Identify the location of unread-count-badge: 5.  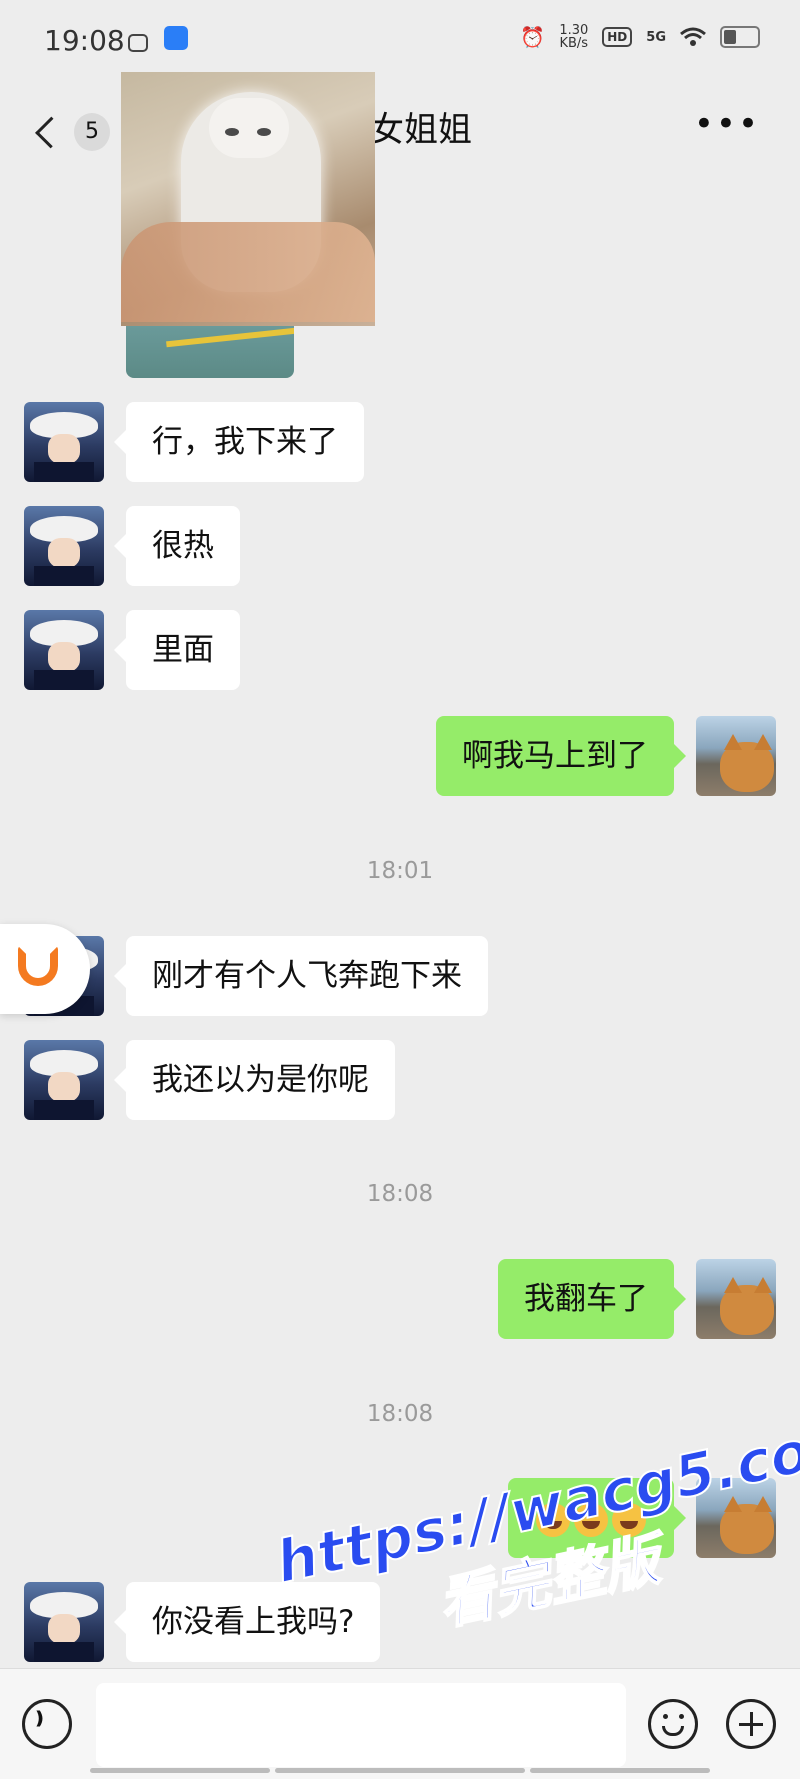
(91, 132).